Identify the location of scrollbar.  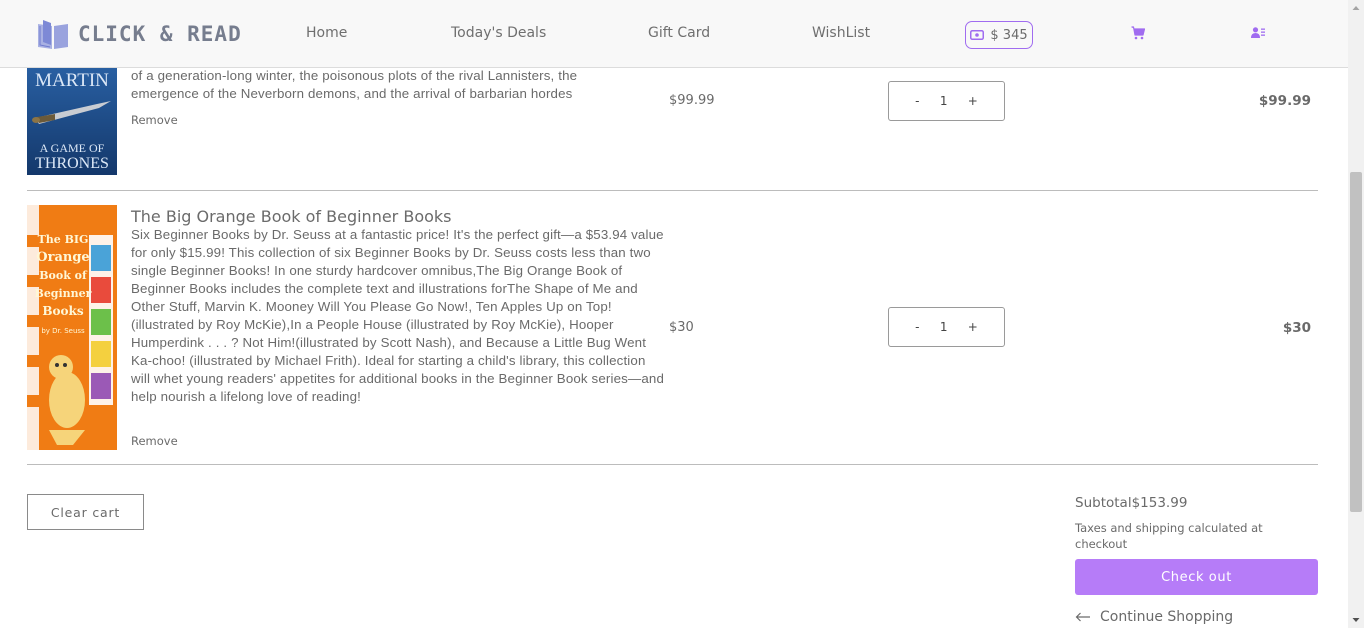
(1356, 314).